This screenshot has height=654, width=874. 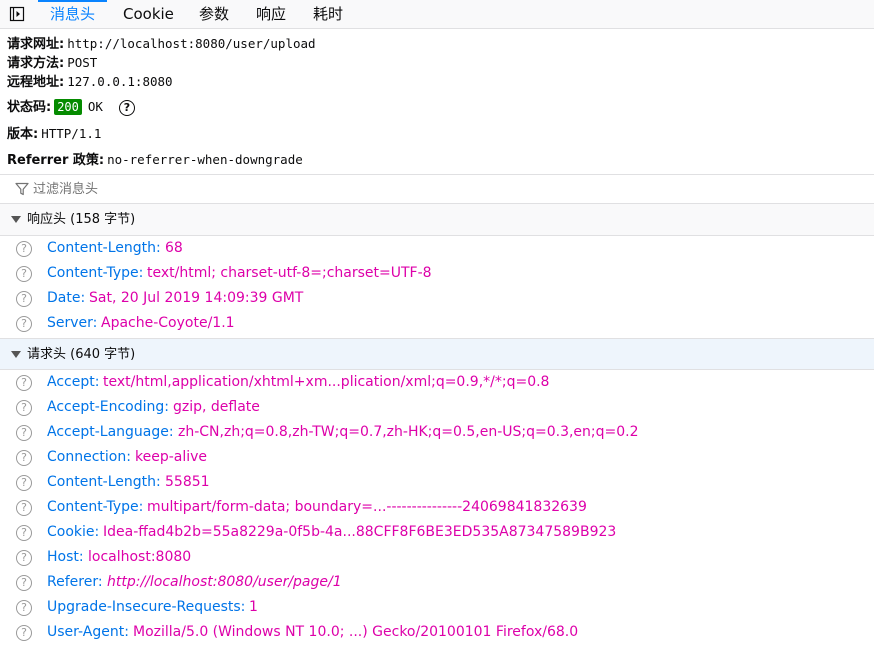 What do you see at coordinates (66, 298) in the screenshot?
I see `header-name: Date` at bounding box center [66, 298].